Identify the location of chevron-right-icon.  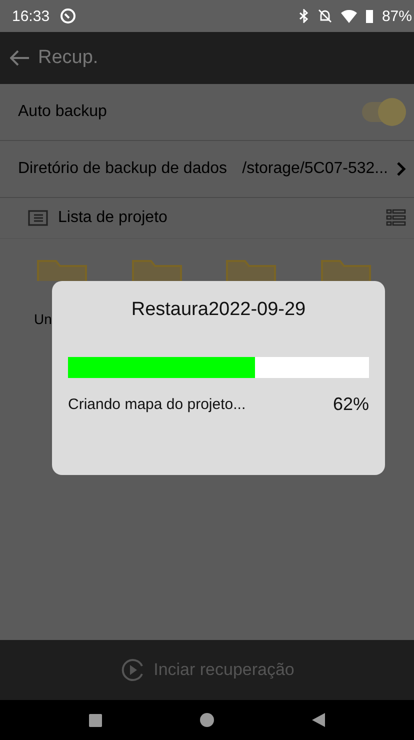
(401, 169).